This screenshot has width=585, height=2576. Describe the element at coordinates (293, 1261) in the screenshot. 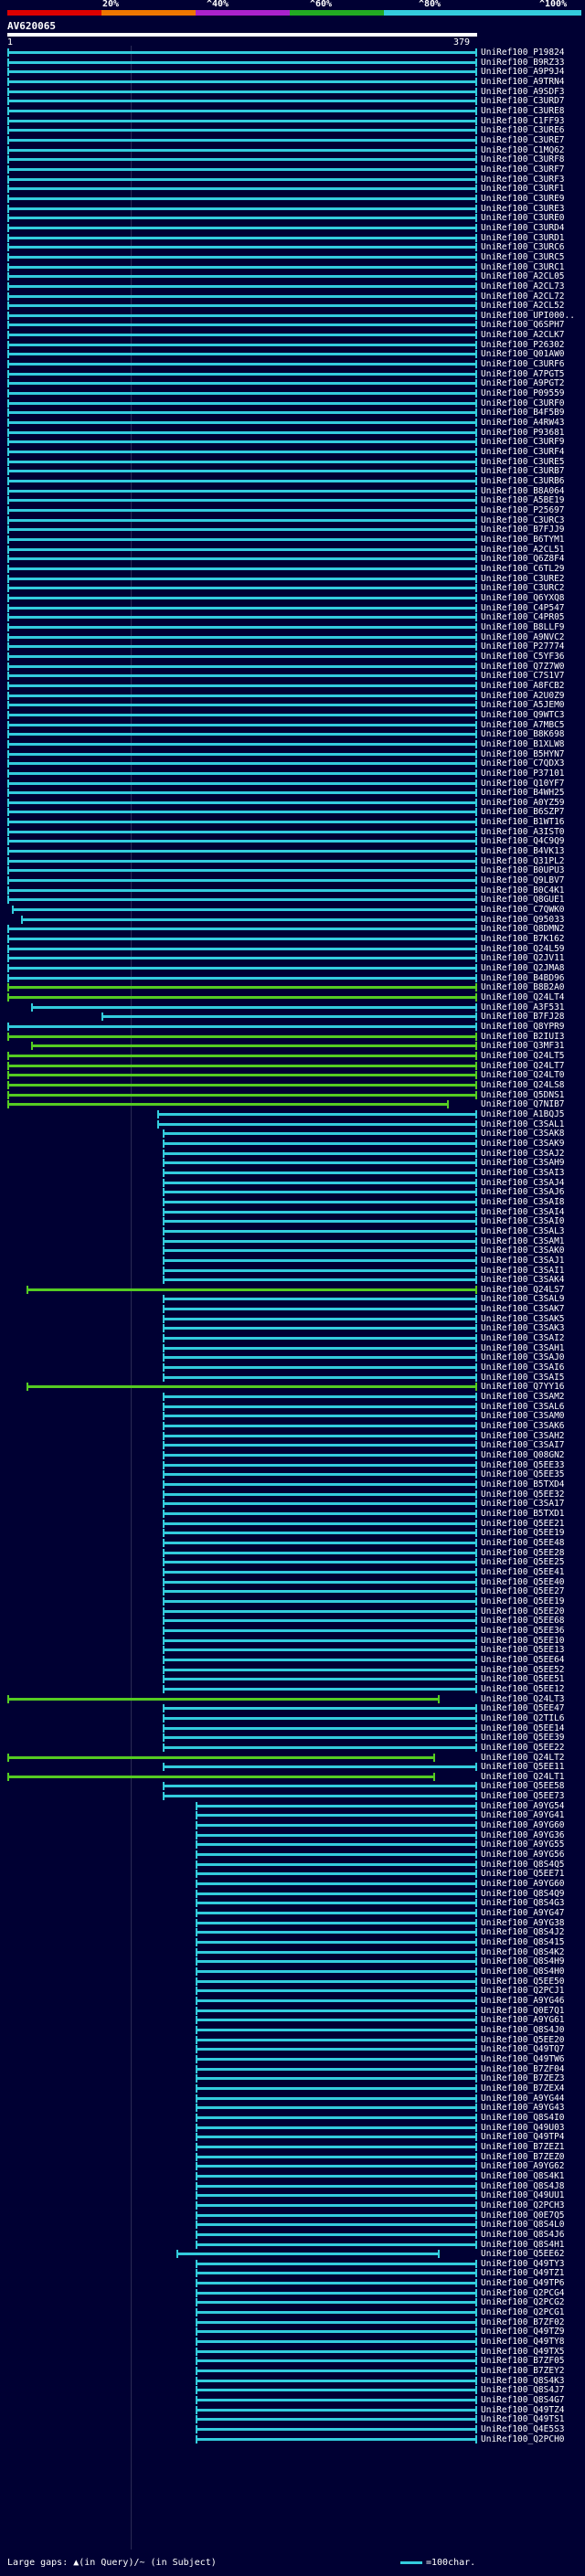

I see `hit-row: UniRef100_C3SAJ1` at that location.